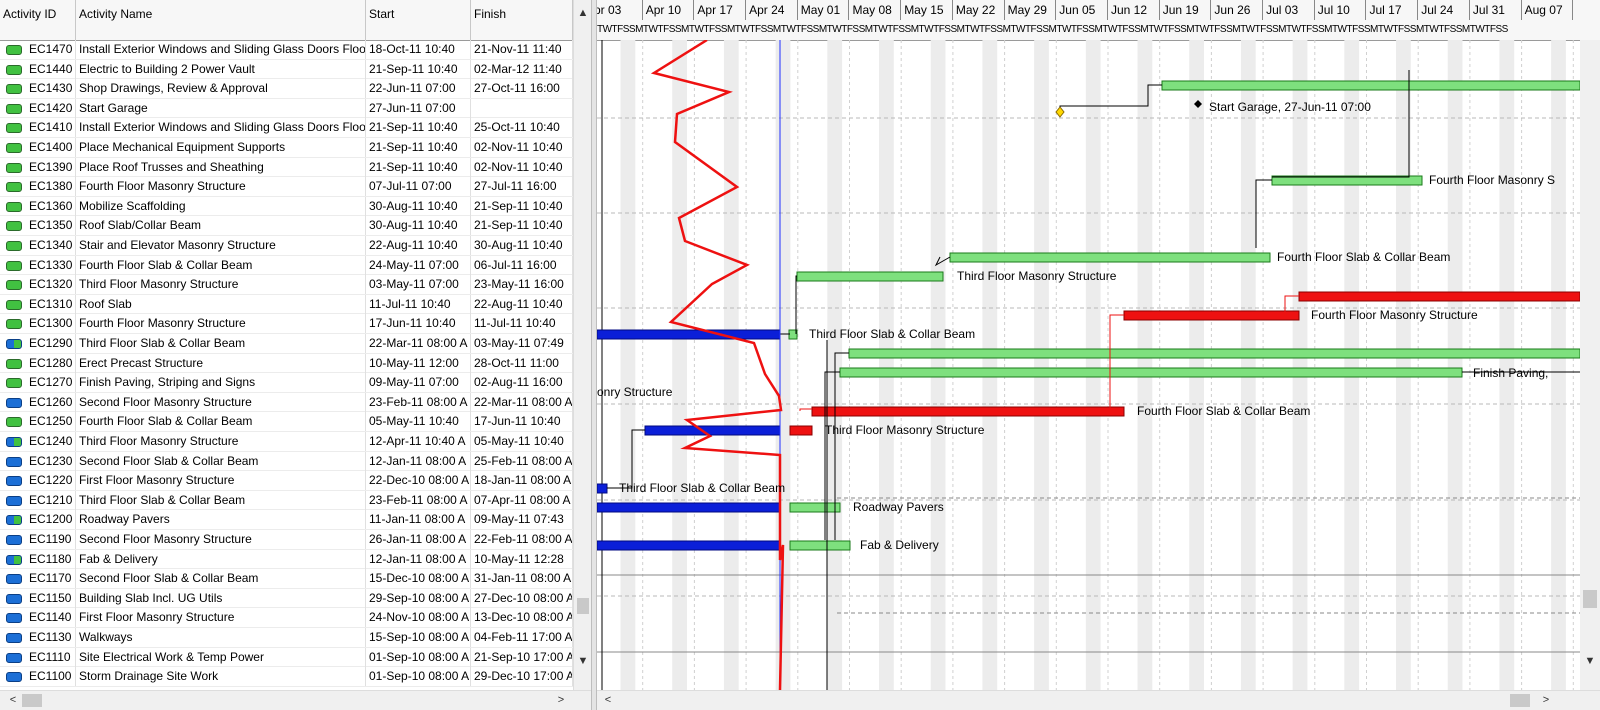 This screenshot has width=1600, height=710. I want to click on chart-scroll-left-button: <, so click(608, 700).